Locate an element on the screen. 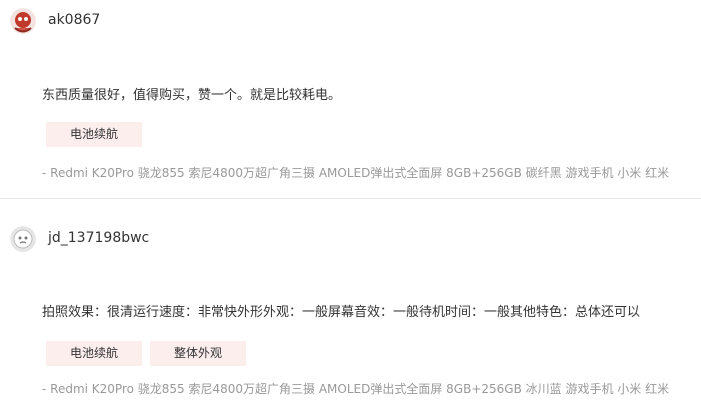 The height and width of the screenshot is (409, 701). tag-overall-appearance: 整体外观 is located at coordinates (198, 353).